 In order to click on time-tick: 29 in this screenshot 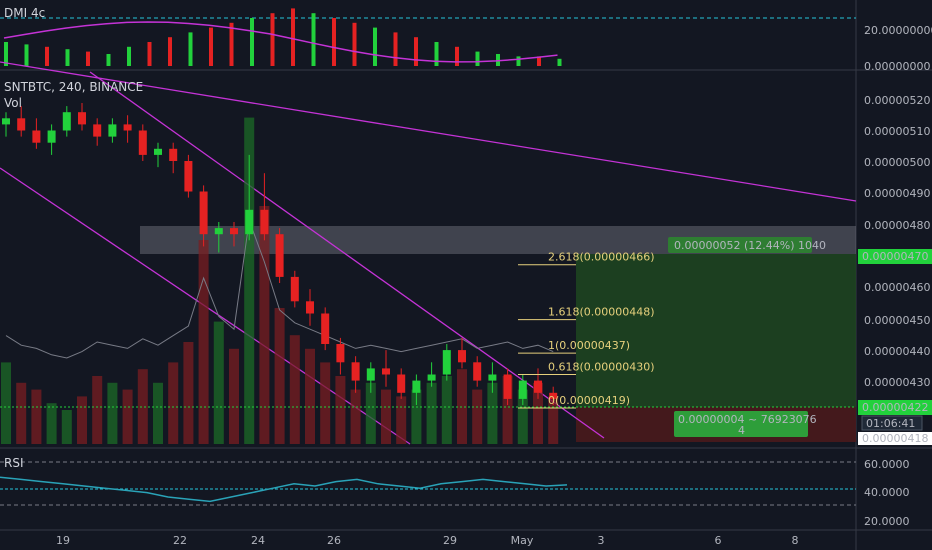, I will do `click(450, 540)`.